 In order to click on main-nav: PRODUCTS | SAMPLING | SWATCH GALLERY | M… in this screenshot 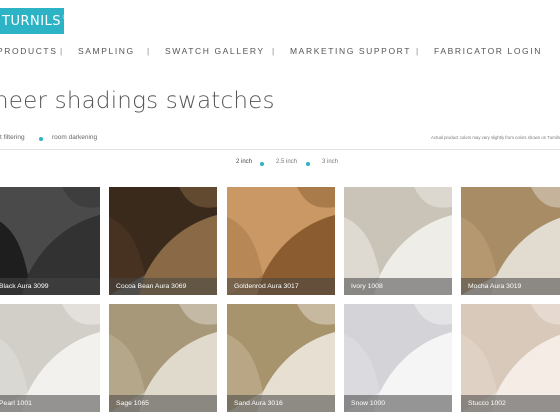, I will do `click(280, 53)`.